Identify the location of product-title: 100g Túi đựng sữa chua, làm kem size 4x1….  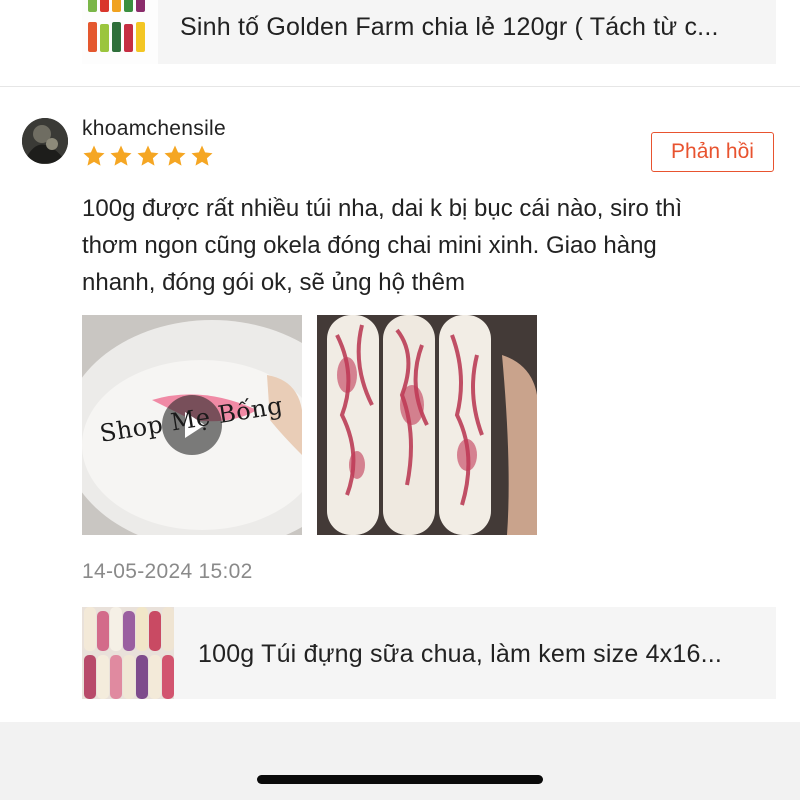
(460, 654).